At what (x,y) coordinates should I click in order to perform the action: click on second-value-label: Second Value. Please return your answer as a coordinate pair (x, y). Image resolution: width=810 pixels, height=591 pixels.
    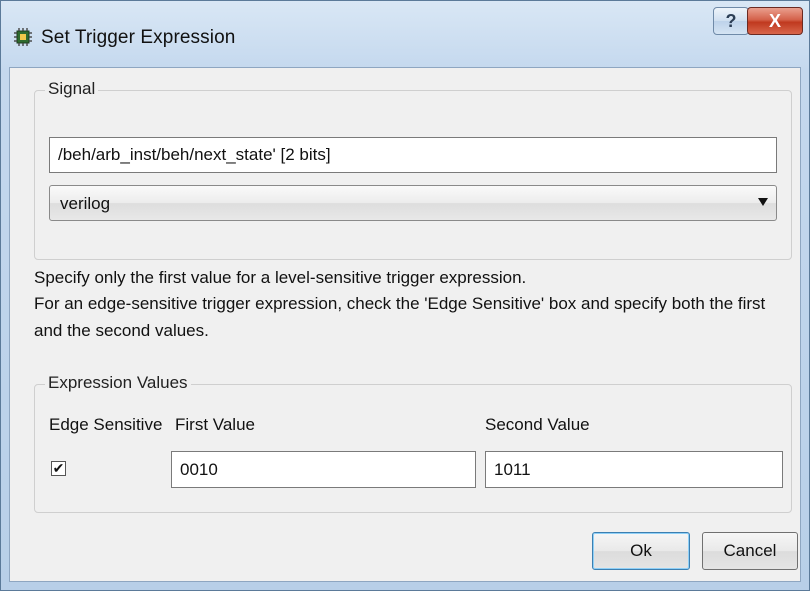
    Looking at the image, I should click on (537, 424).